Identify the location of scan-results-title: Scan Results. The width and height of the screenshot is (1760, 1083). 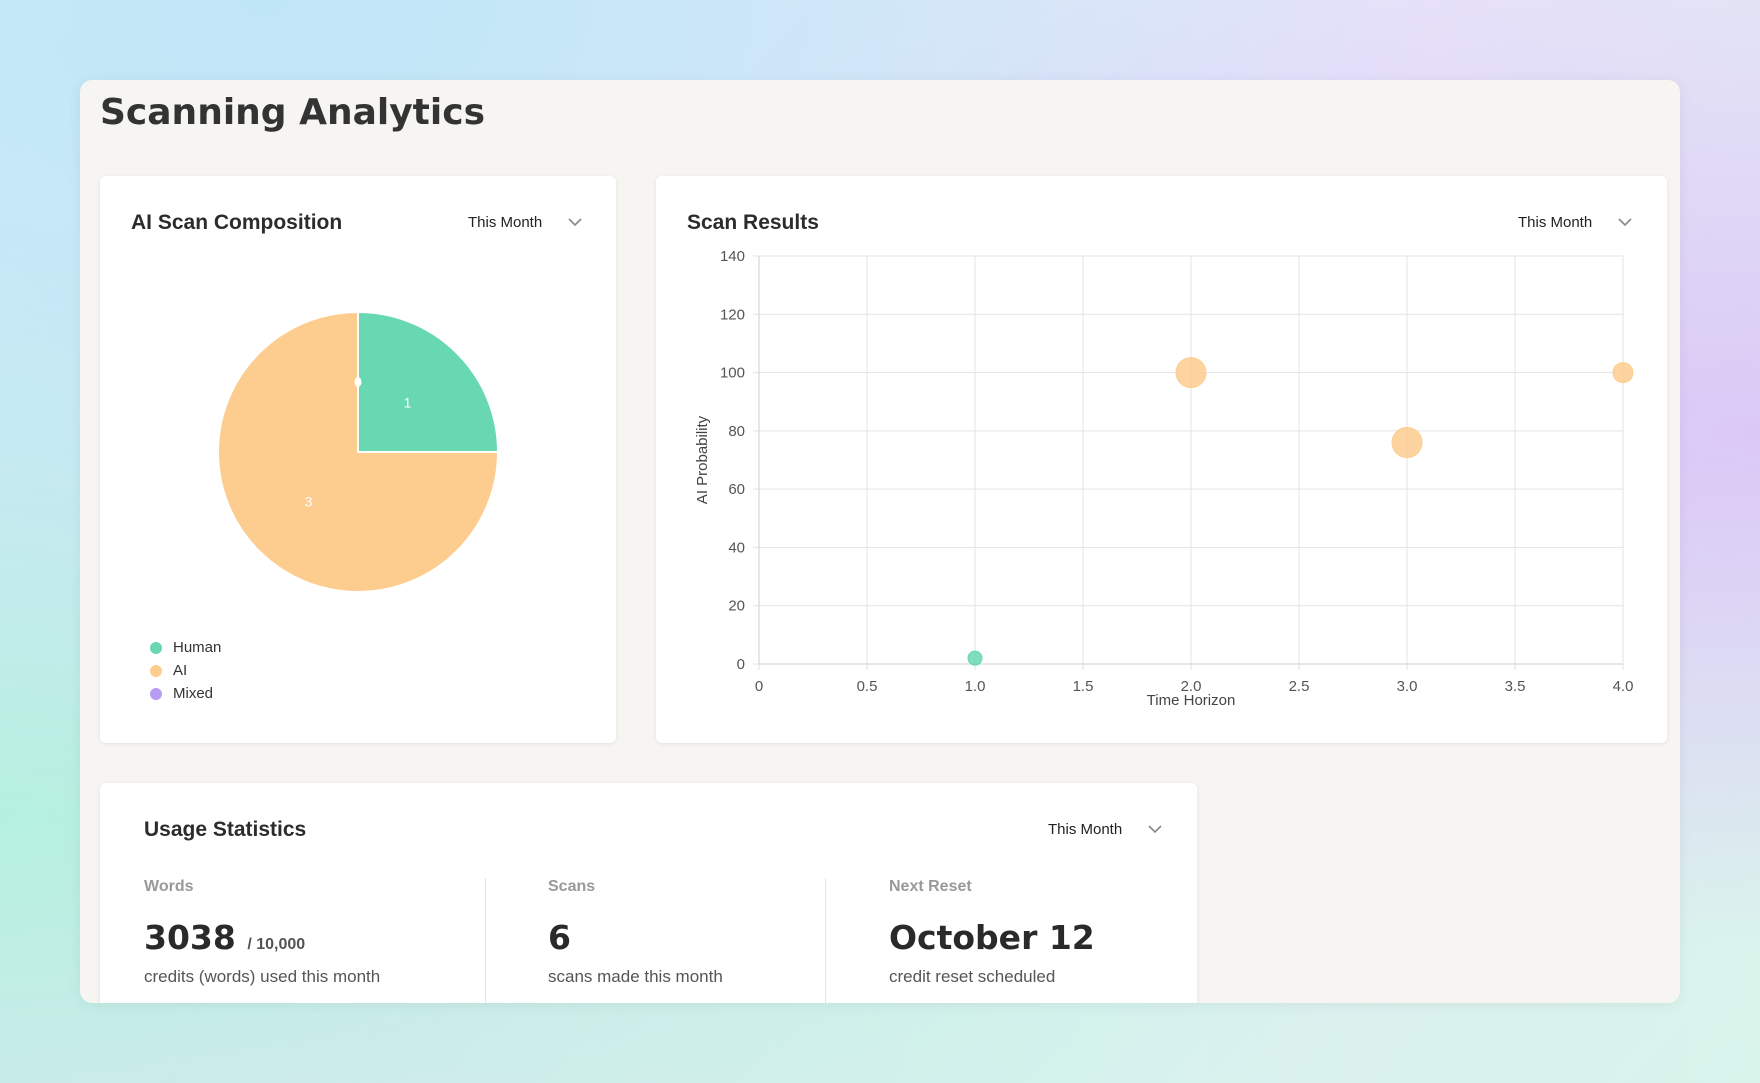
(753, 222).